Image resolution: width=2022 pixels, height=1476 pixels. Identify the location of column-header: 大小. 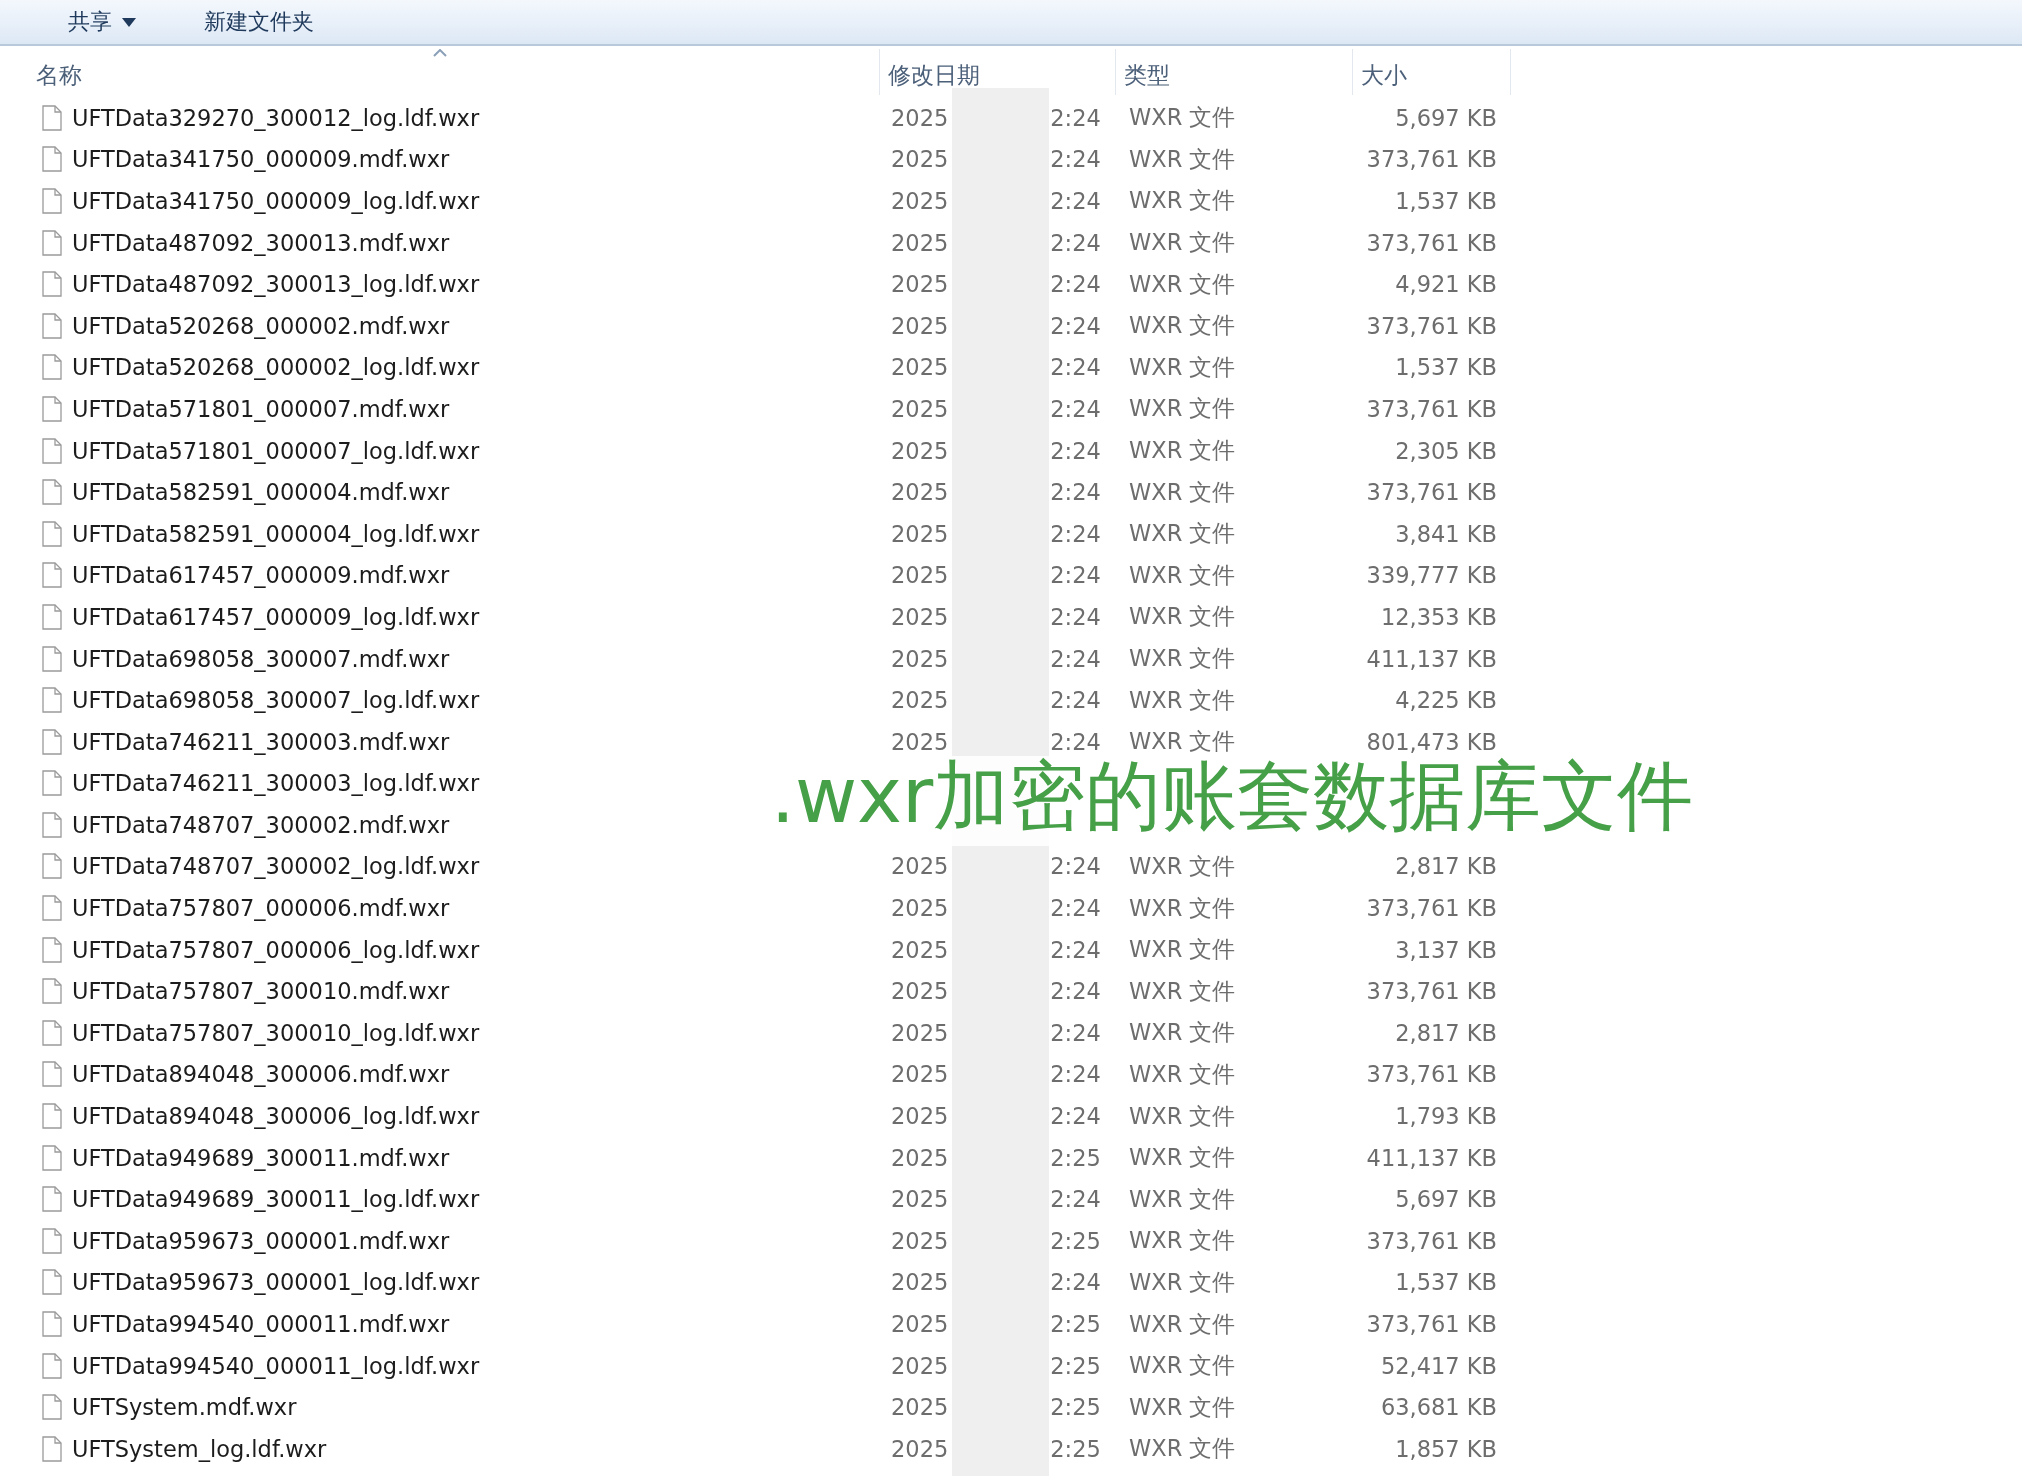
(1432, 71).